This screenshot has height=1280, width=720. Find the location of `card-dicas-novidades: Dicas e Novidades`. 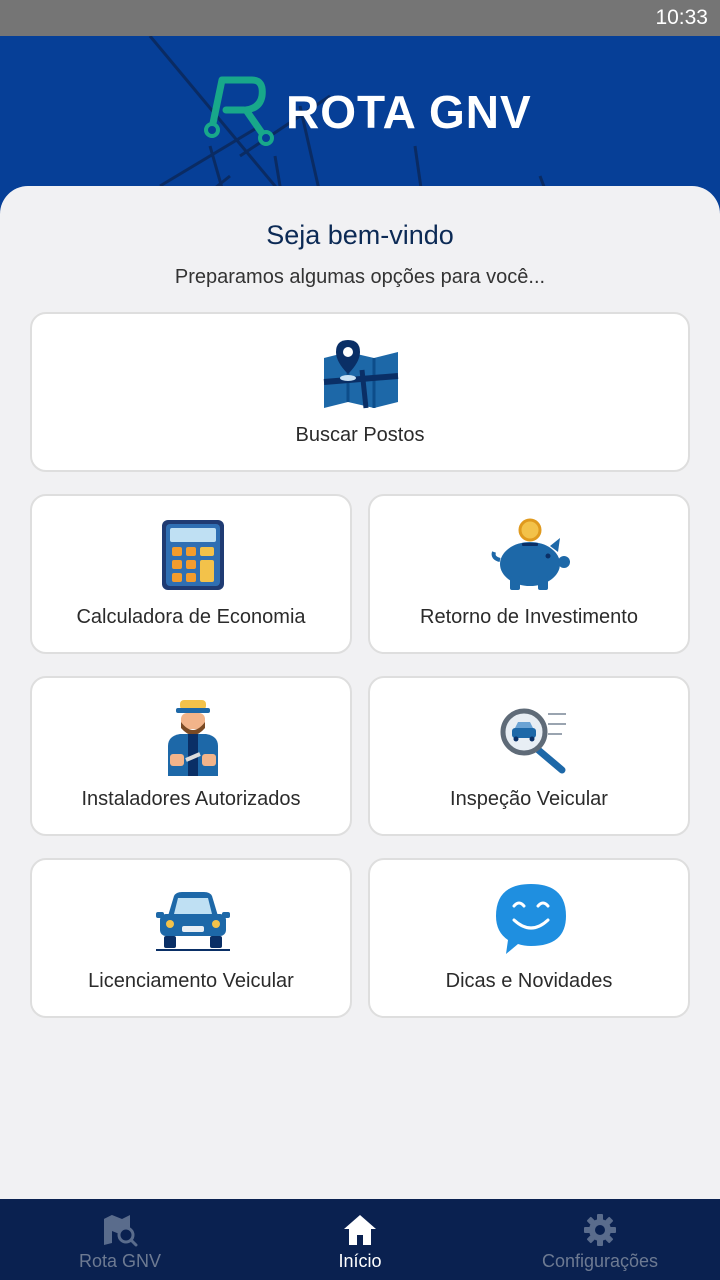

card-dicas-novidades: Dicas e Novidades is located at coordinates (529, 938).